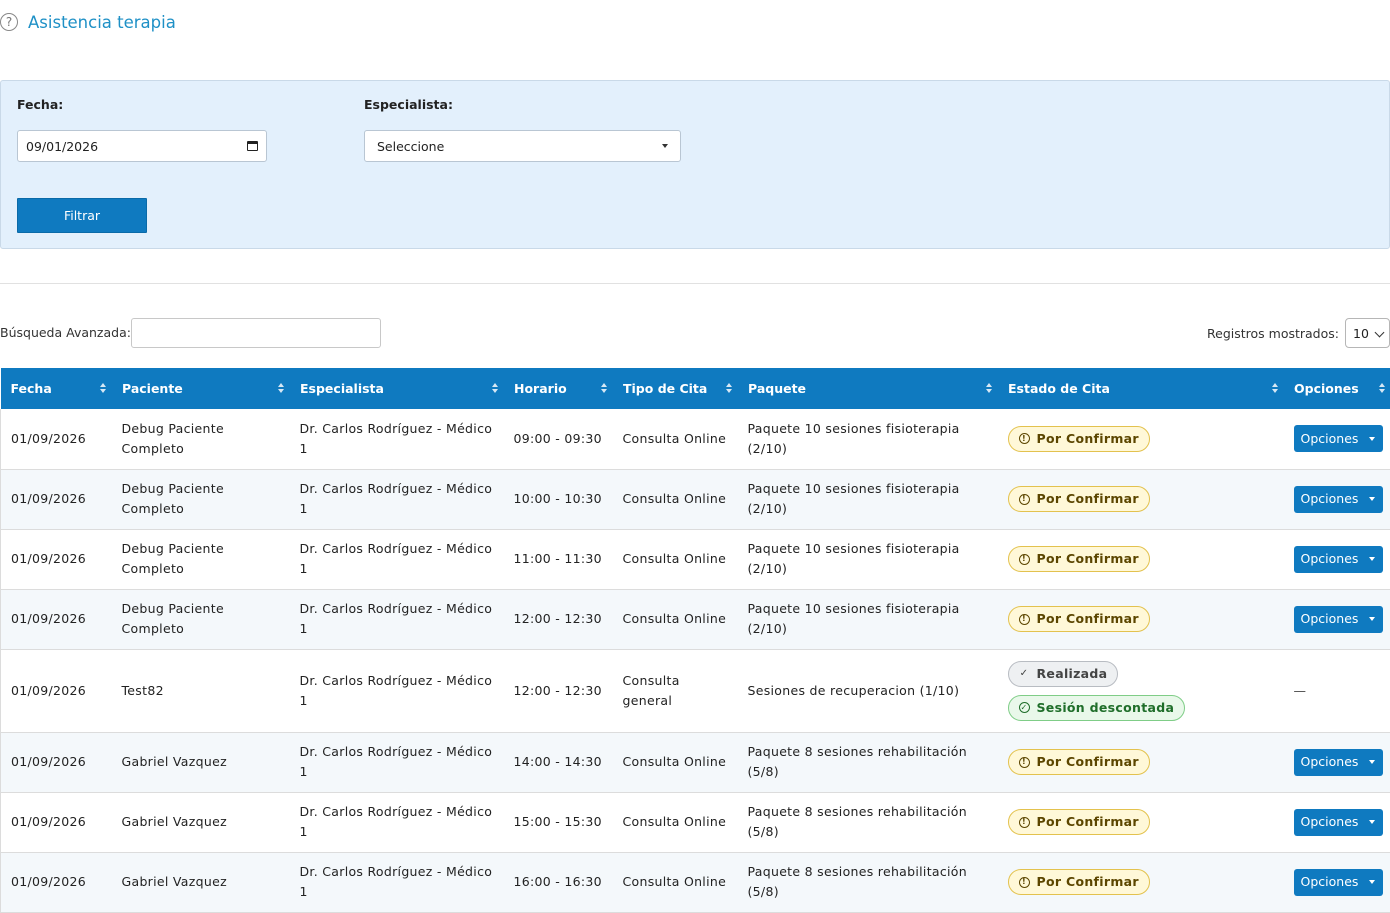 The height and width of the screenshot is (913, 1390). Describe the element at coordinates (142, 146) in the screenshot. I see `date-input: 09/01/2026` at that location.